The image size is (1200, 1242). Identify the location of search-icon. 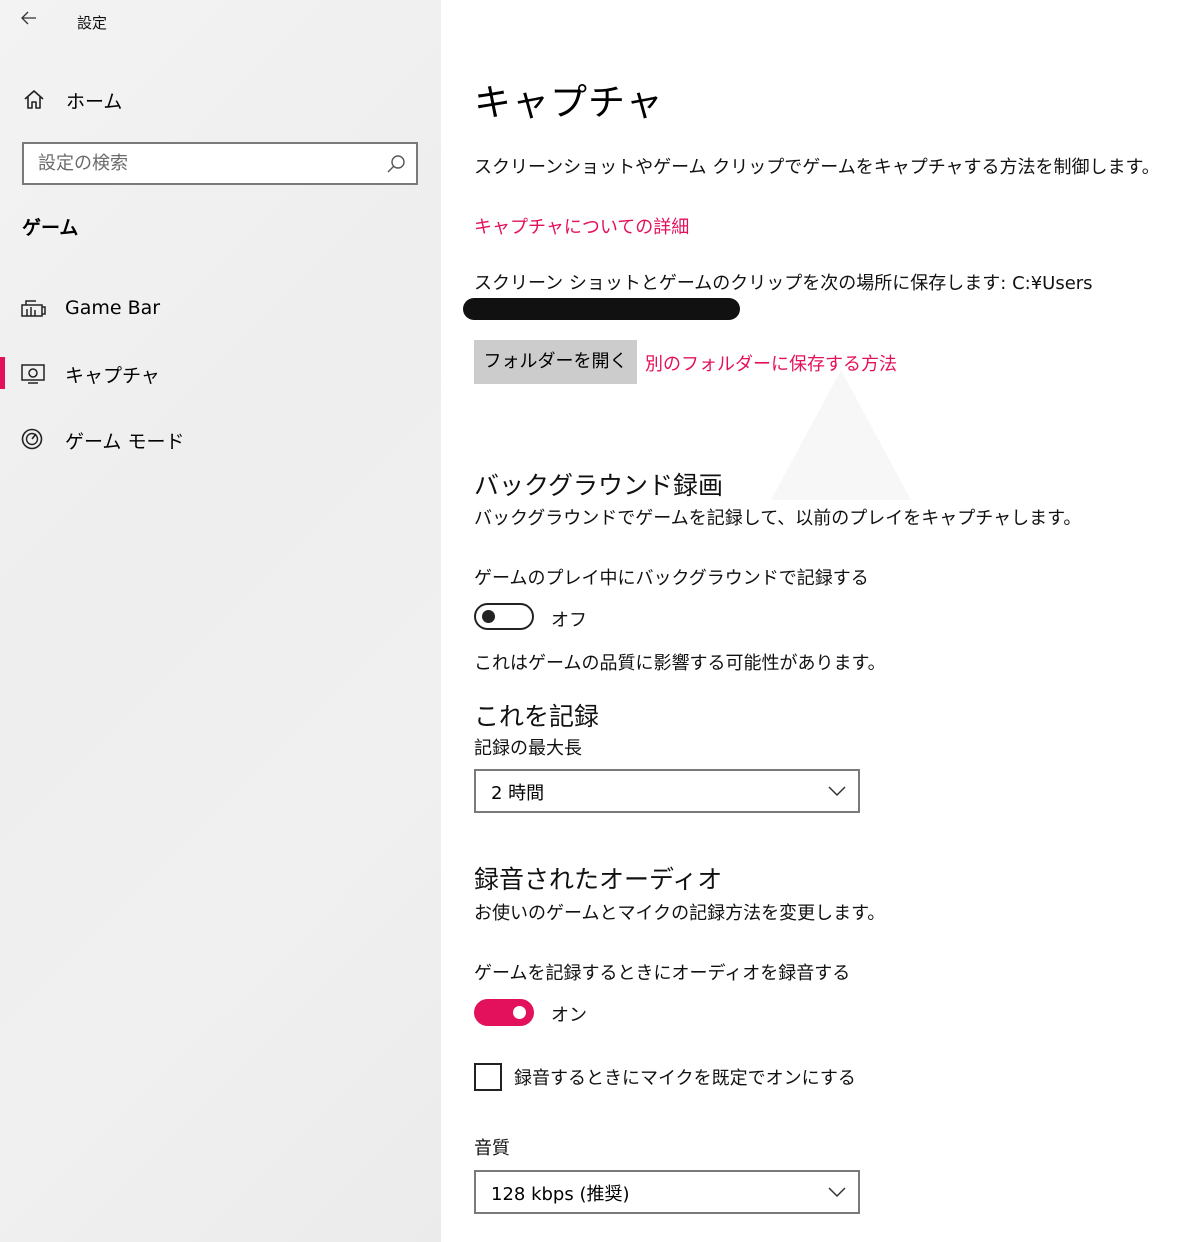
(396, 164).